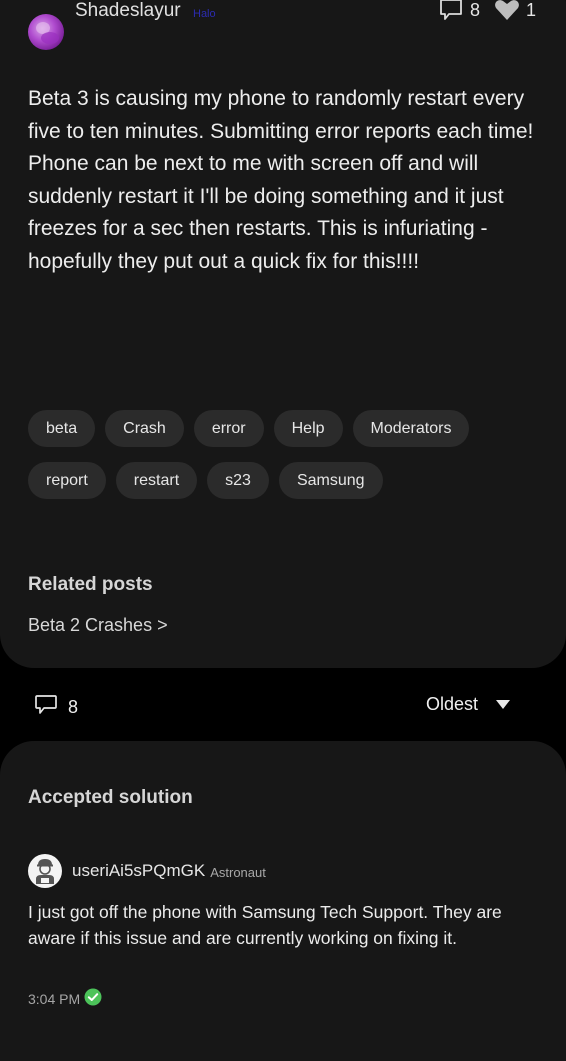 This screenshot has height=1061, width=566. I want to click on reply-author: useriAi5sPQmGK Astronaut, so click(147, 871).